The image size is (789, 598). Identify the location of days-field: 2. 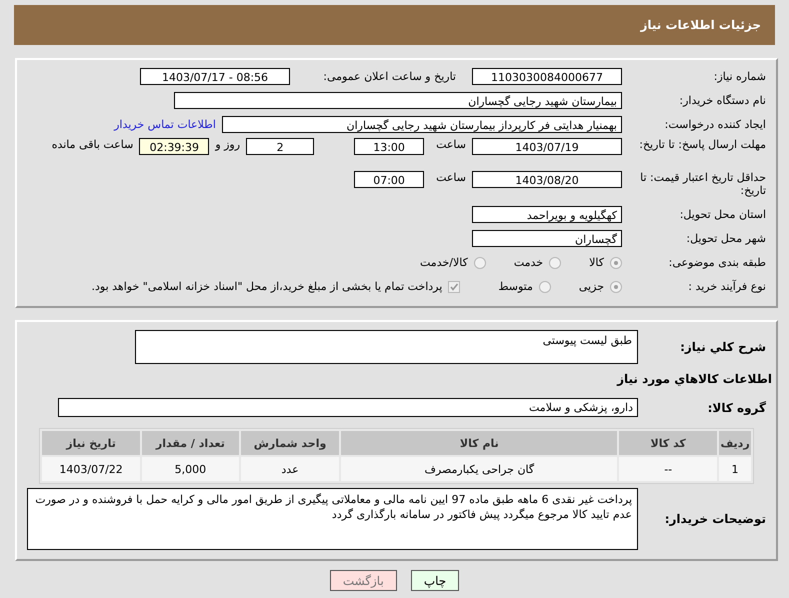
(280, 146).